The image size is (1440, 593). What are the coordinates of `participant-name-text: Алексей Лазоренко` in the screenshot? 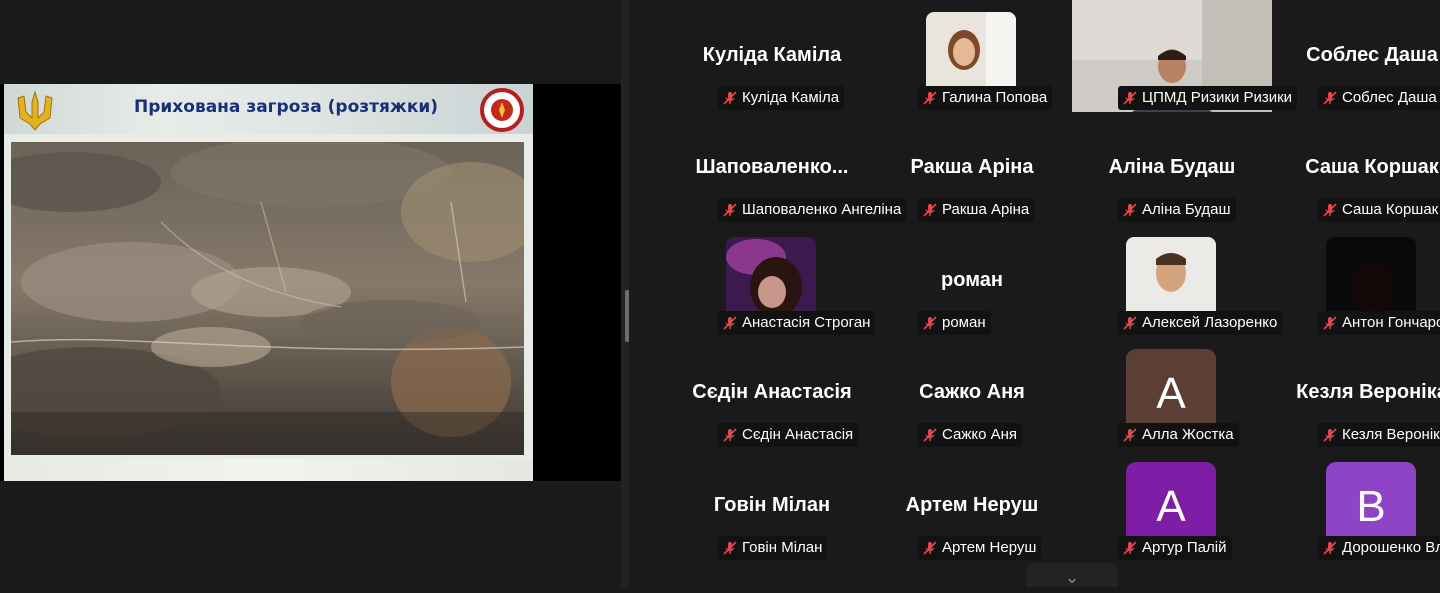 It's located at (1210, 322).